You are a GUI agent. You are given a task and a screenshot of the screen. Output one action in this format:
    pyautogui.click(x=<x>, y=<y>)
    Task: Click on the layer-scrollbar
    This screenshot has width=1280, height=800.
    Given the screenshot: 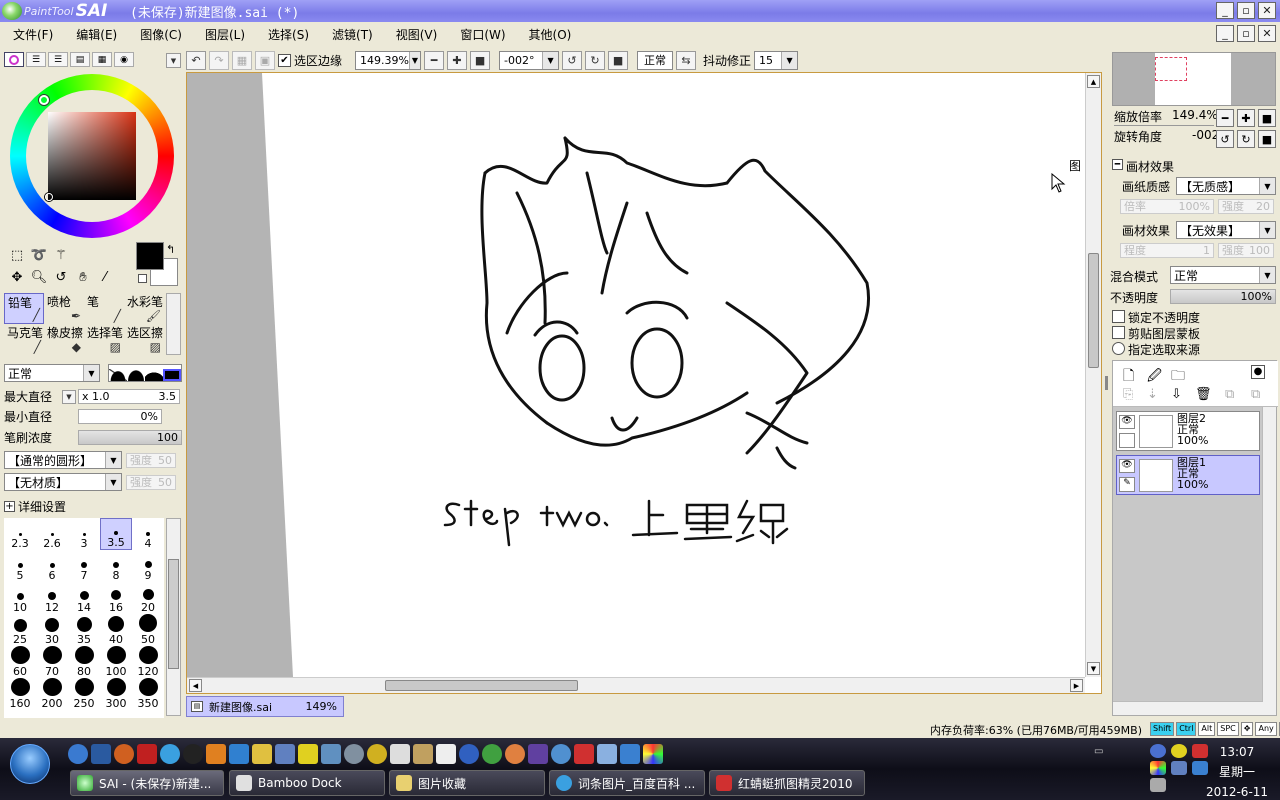 What is the action you would take?
    pyautogui.click(x=1269, y=561)
    